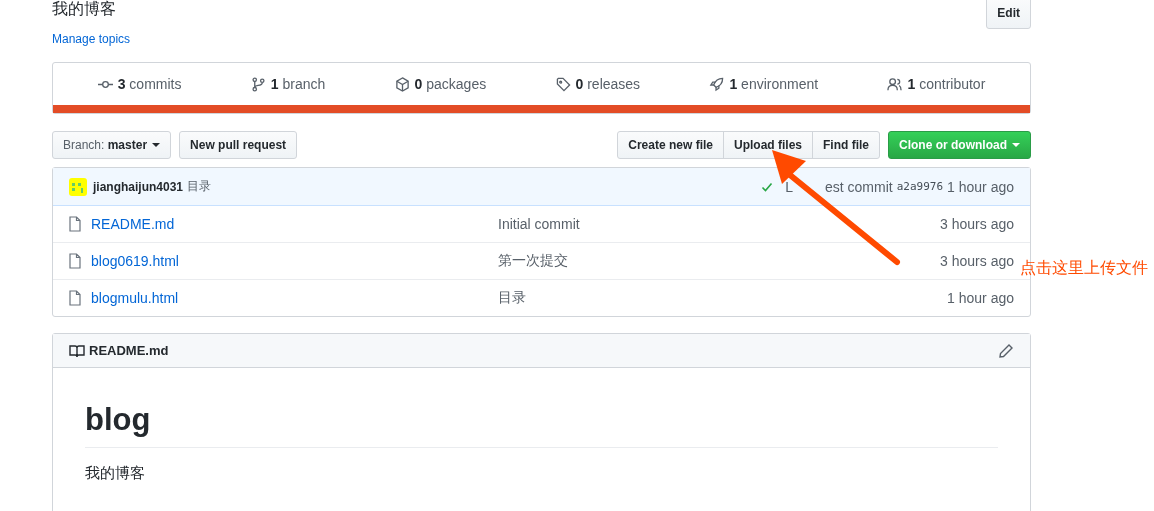  Describe the element at coordinates (768, 145) in the screenshot. I see `file-action-button: Upload files` at that location.